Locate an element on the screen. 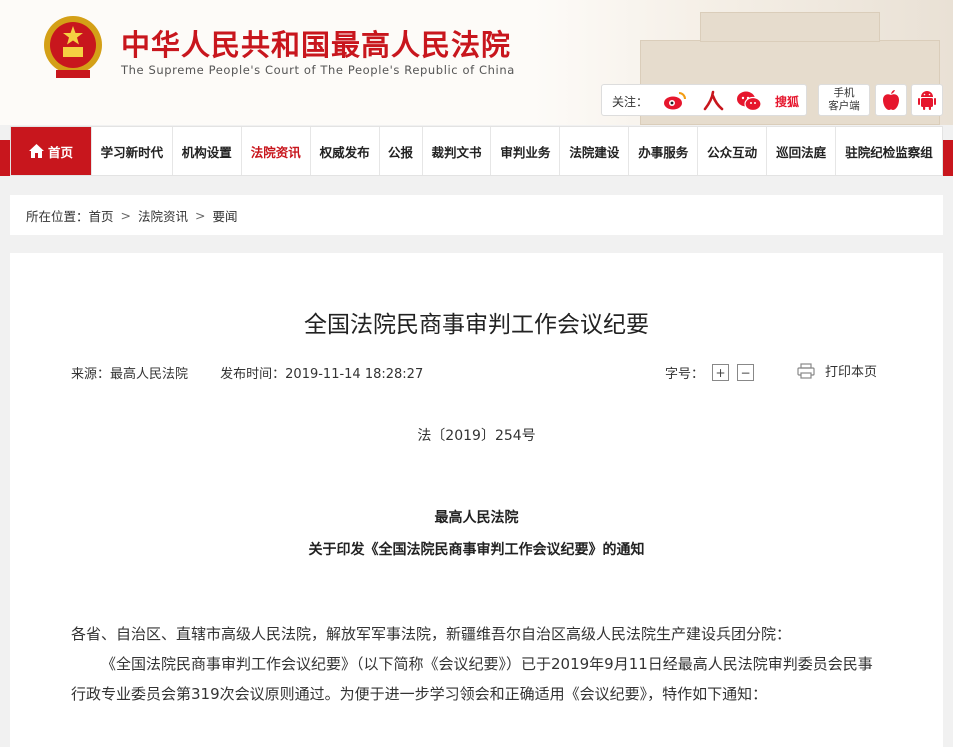 Image resolution: width=953 pixels, height=747 pixels. article-source: 来源：最高人民法院 is located at coordinates (130, 374).